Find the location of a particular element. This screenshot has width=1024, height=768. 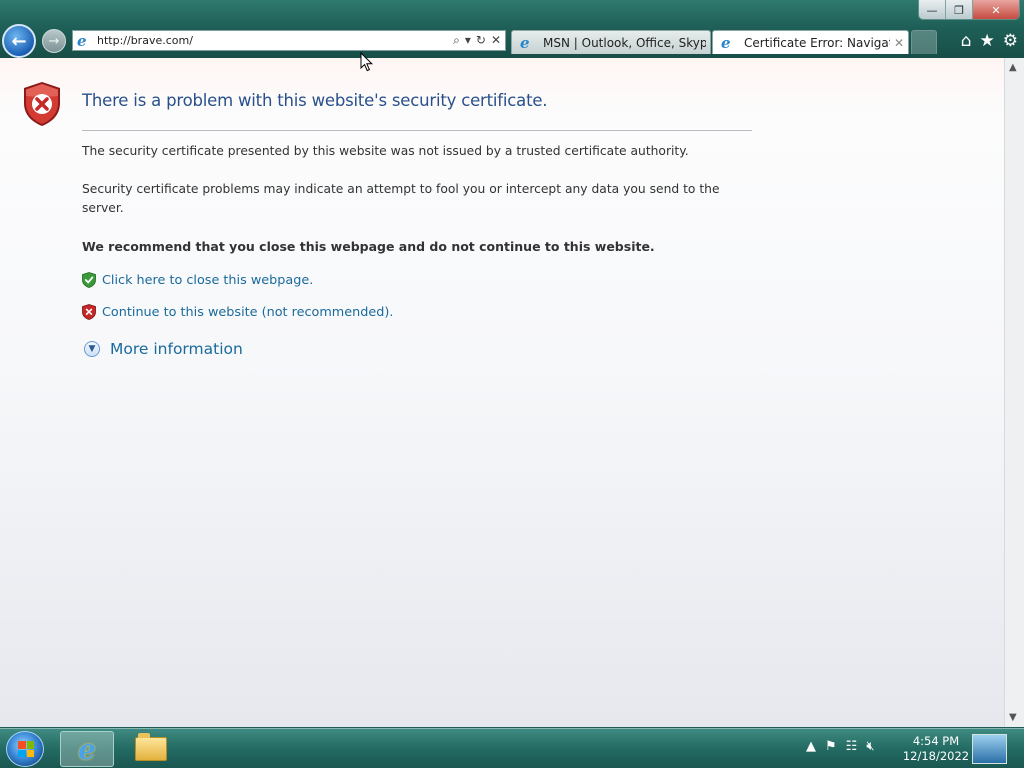

tab-certificate-error: e Certificate Error: Navigation... ✕ is located at coordinates (810, 42).